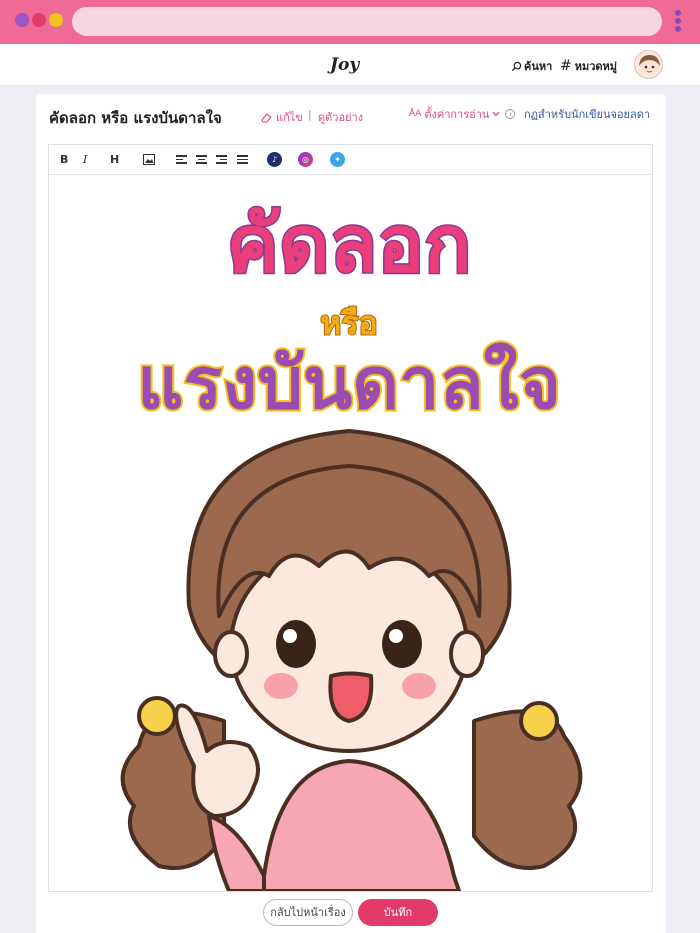  I want to click on info-icon: i, so click(510, 114).